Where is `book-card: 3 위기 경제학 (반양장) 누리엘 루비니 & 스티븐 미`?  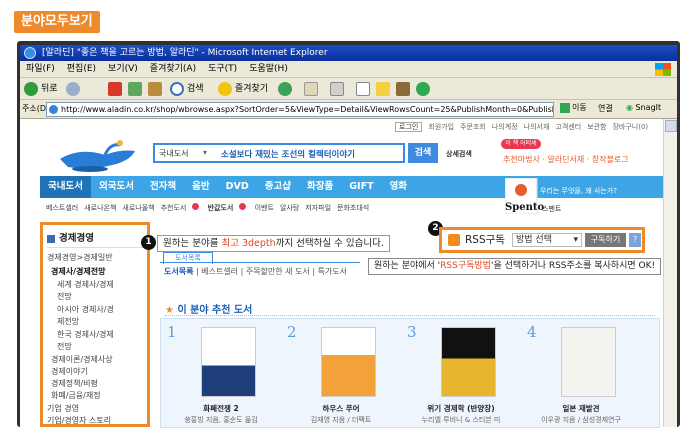
book-card: 3 위기 경제학 (반양장) 누리엘 루비니 & 스티븐 미 is located at coordinates (461, 374).